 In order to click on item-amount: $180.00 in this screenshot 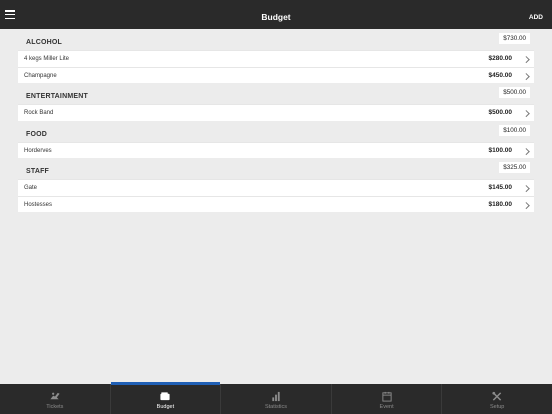, I will do `click(500, 204)`.